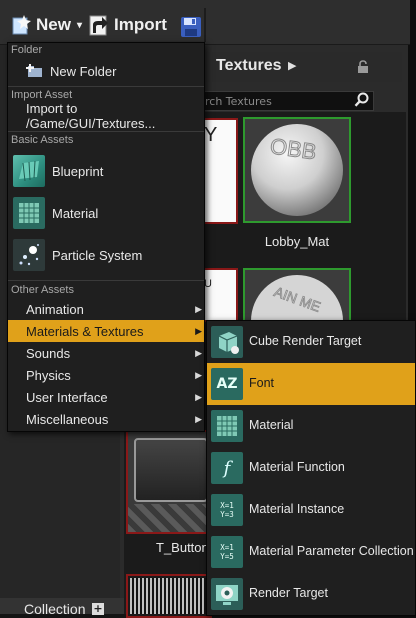 The height and width of the screenshot is (618, 416). I want to click on import-button-label: Import, so click(140, 24).